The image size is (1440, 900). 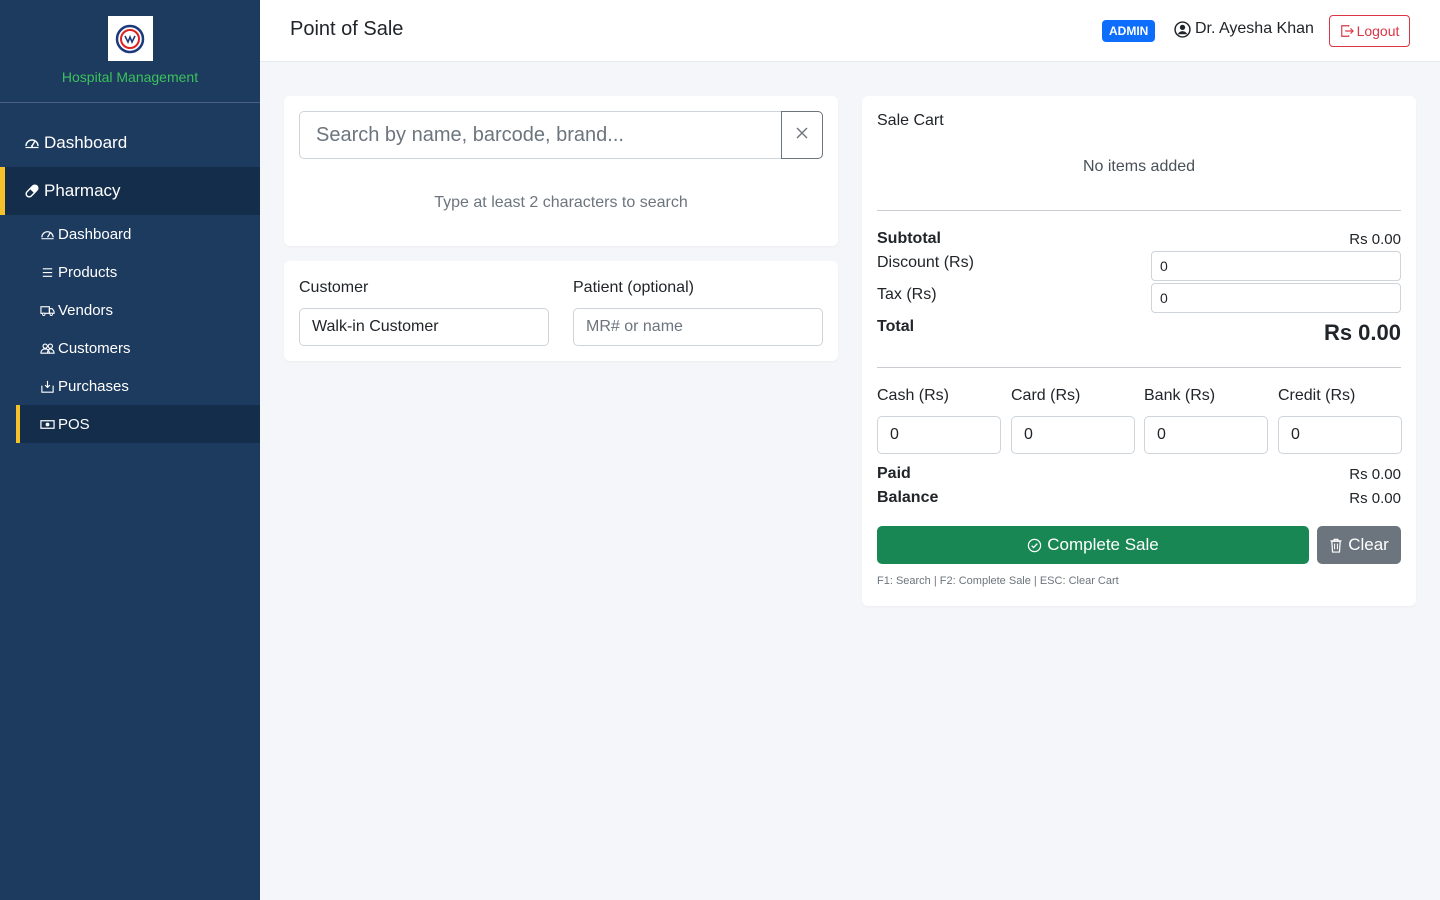 I want to click on list-icon, so click(x=49, y=272).